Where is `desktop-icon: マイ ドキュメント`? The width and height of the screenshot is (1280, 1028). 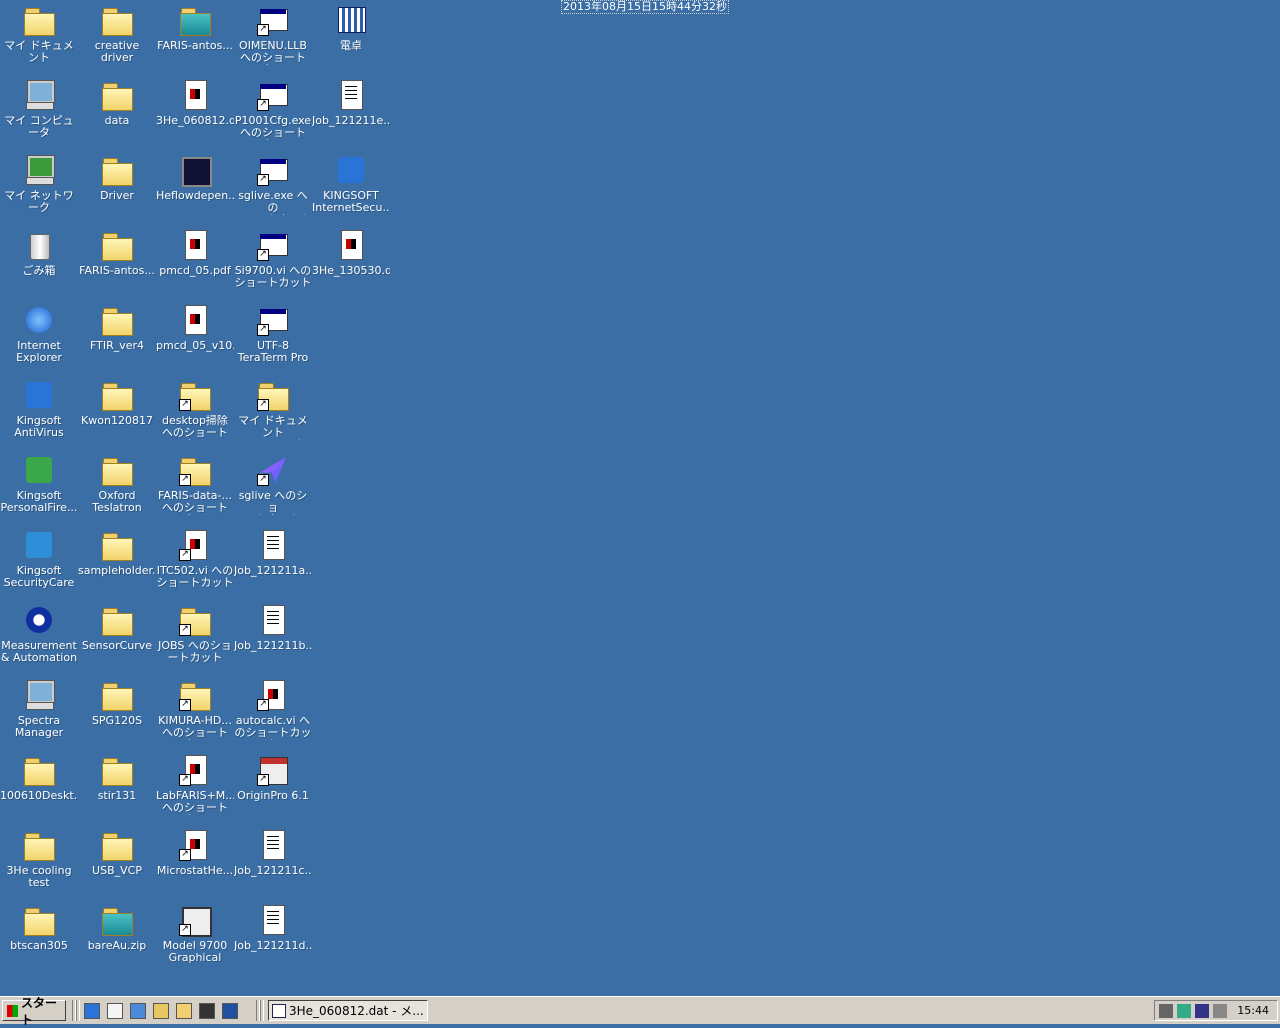
desktop-icon: マイ ドキュメント is located at coordinates (39, 37).